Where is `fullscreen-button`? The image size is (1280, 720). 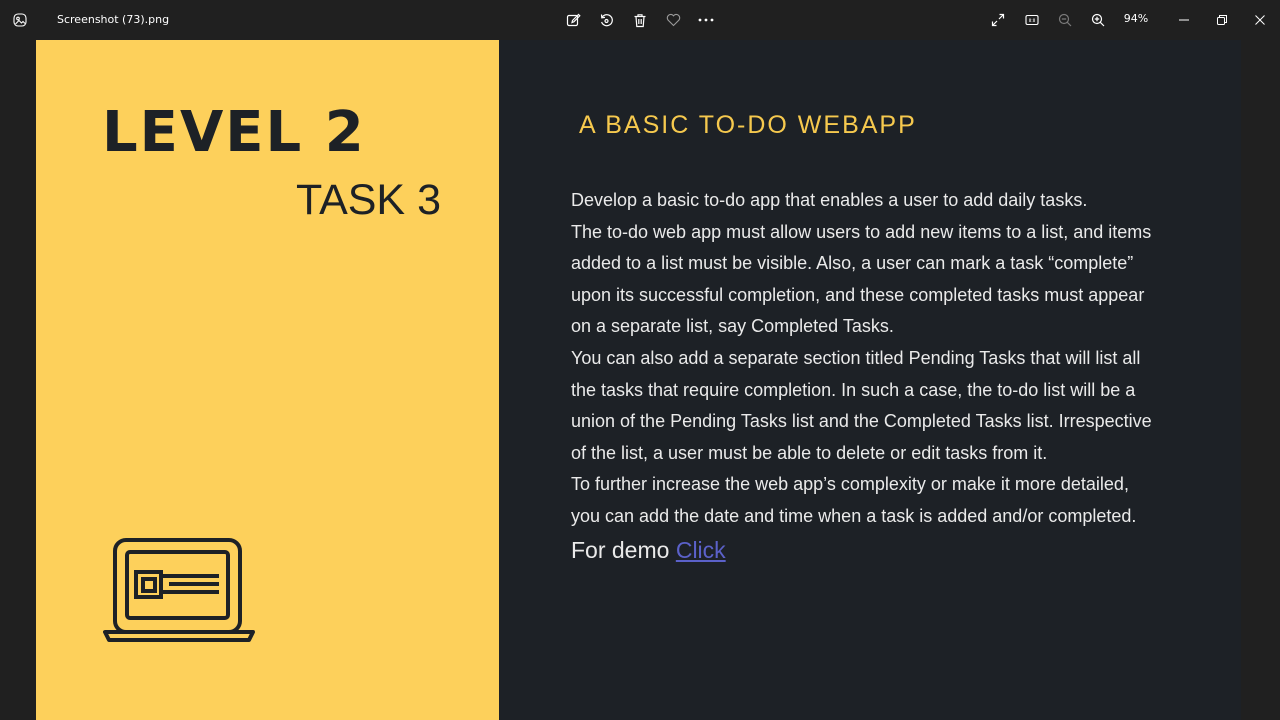
fullscreen-button is located at coordinates (998, 20).